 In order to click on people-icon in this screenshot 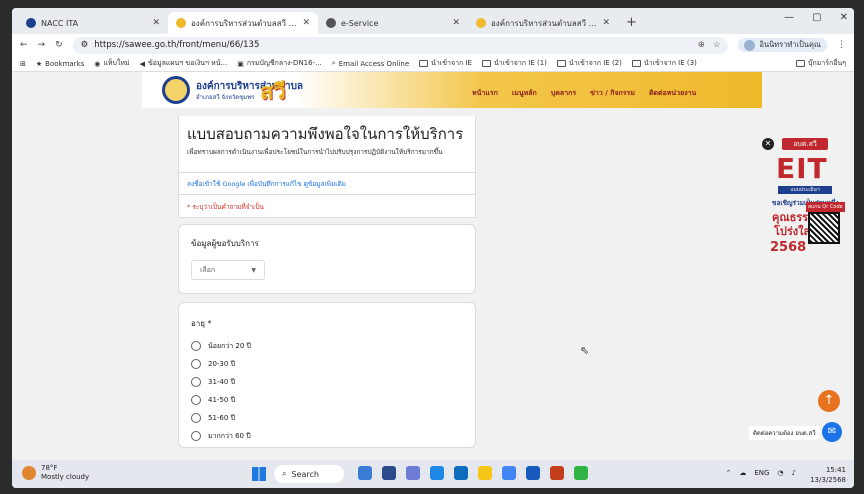, I will do `click(365, 473)`.